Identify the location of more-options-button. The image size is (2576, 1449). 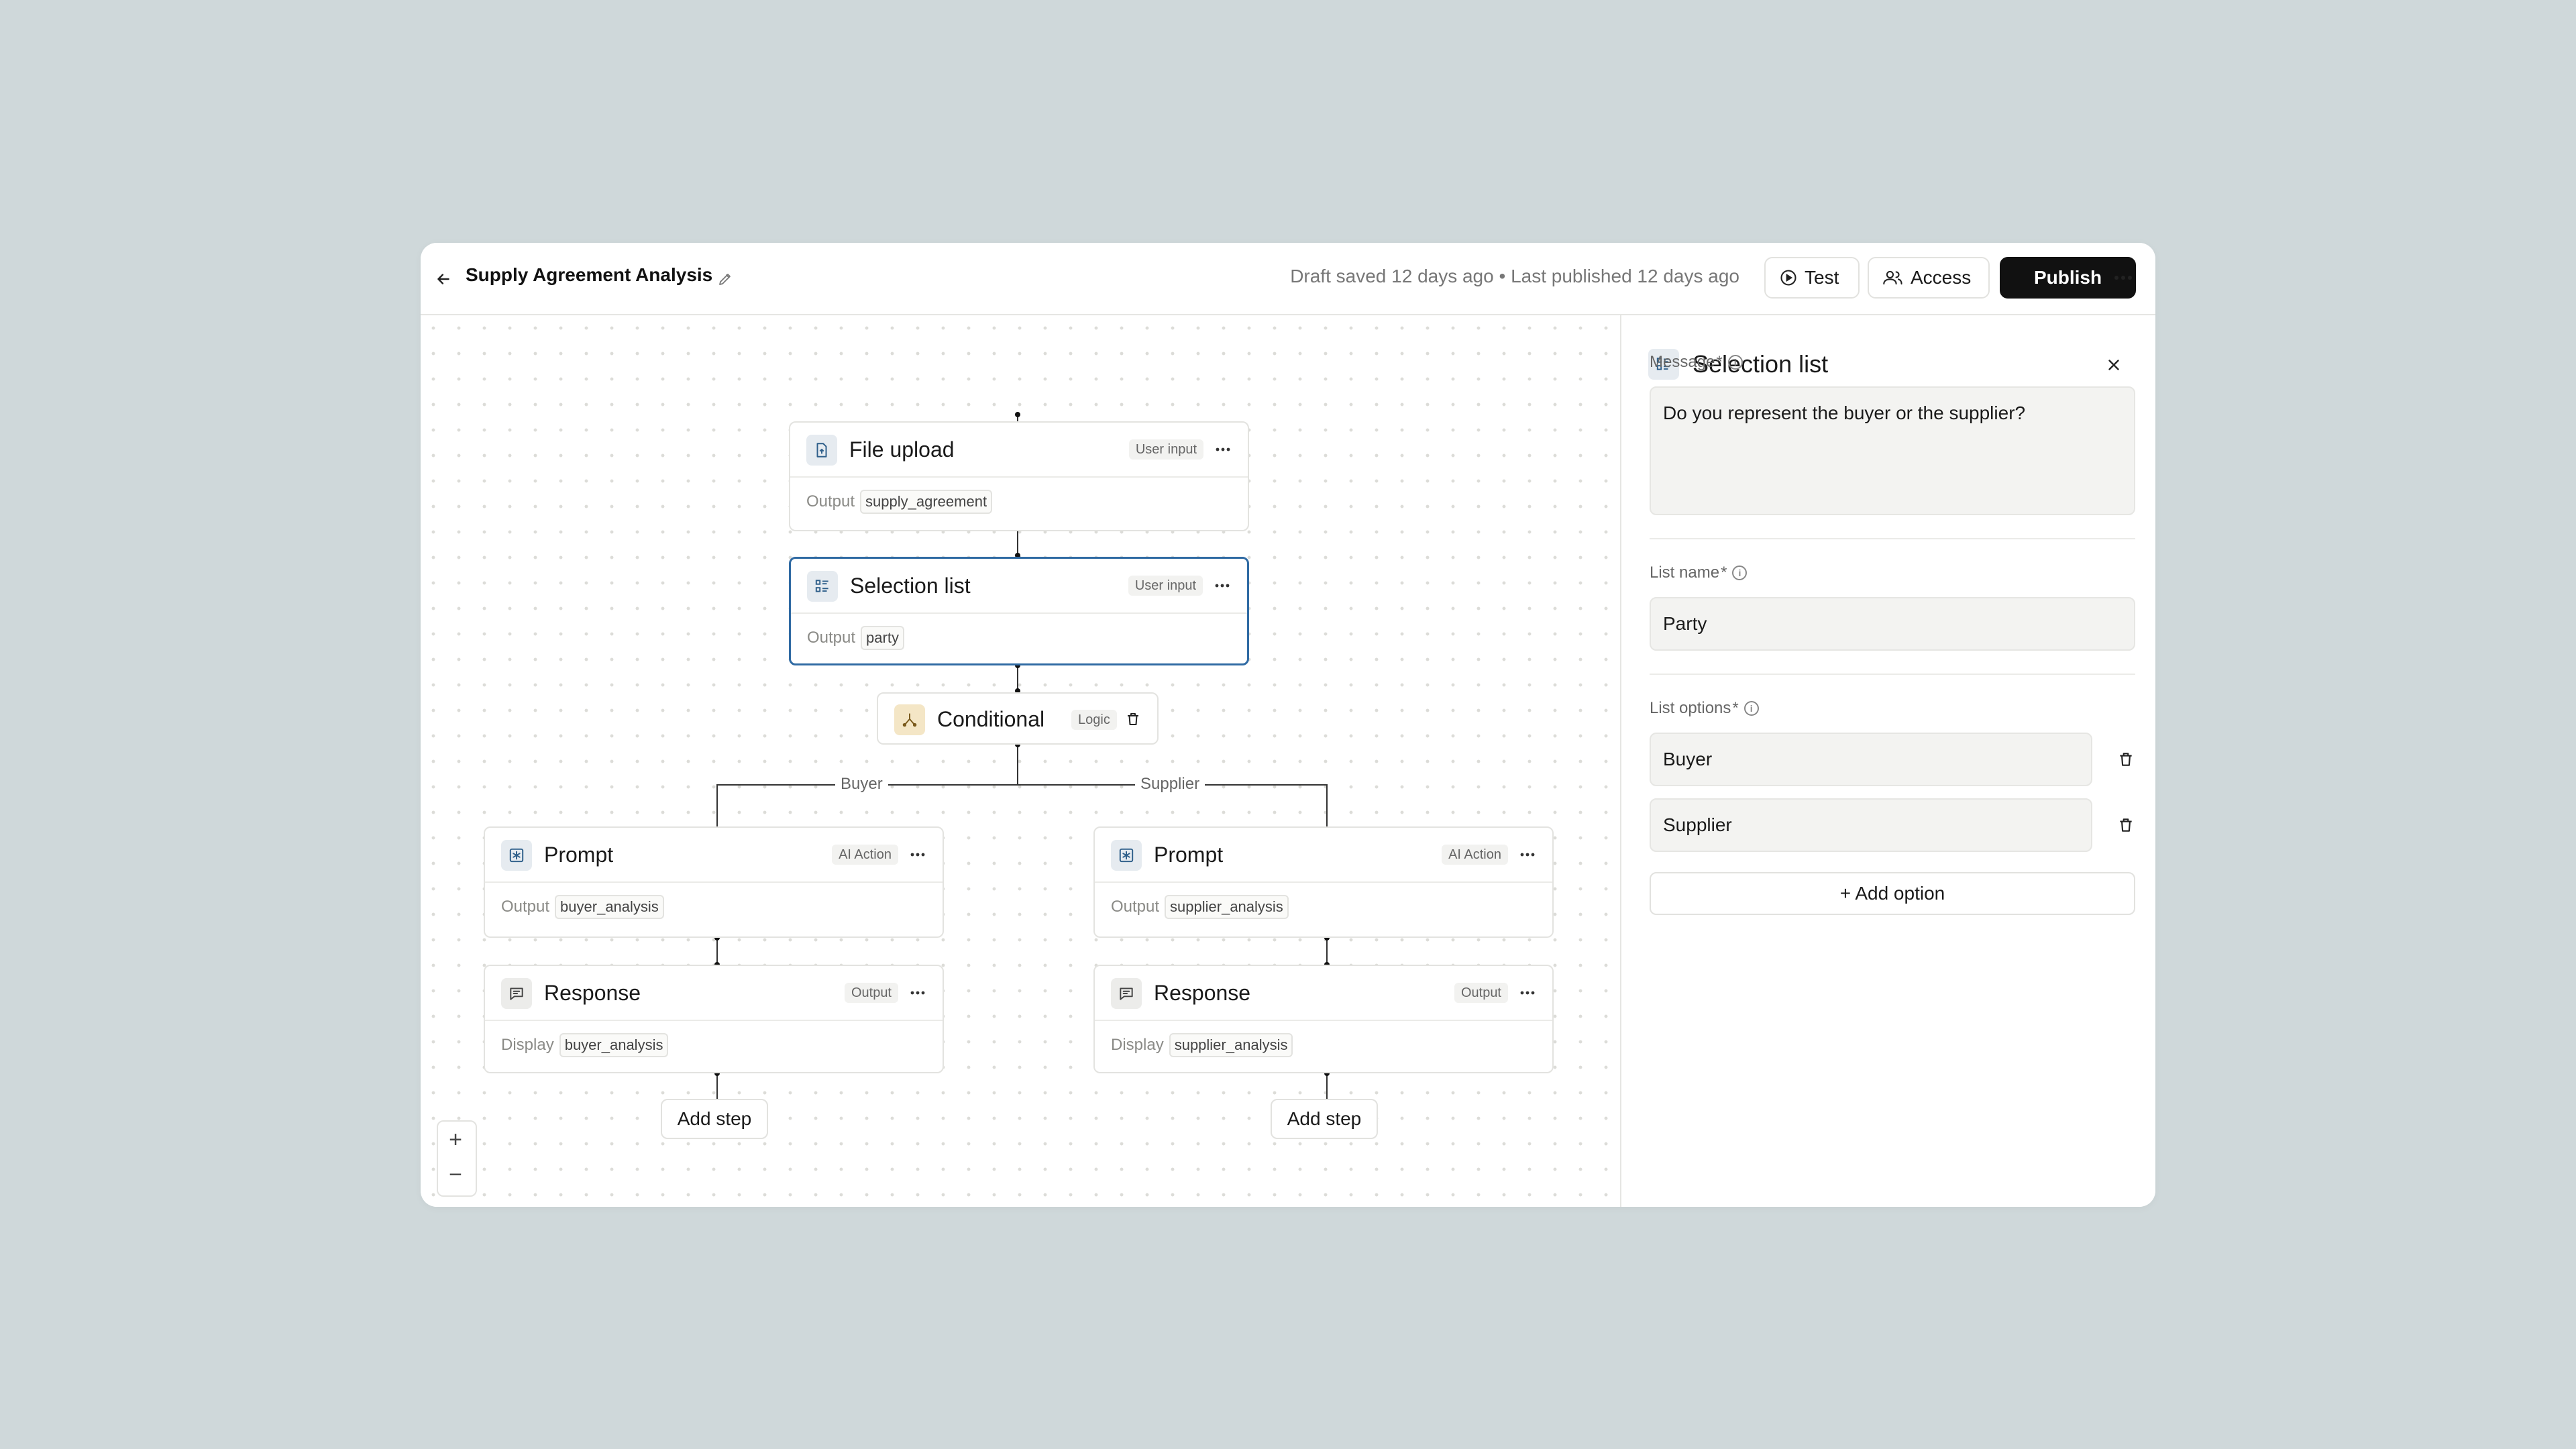
(2123, 277).